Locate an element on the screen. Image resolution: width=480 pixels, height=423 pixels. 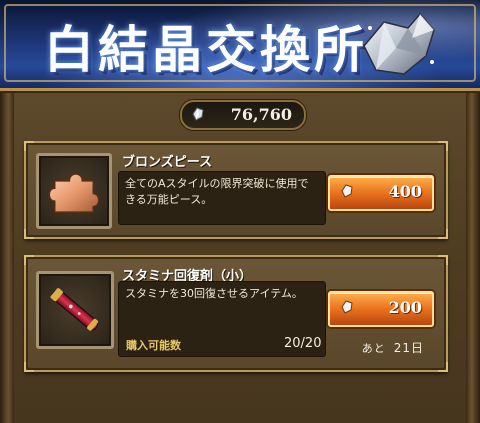
bronze-puzzle-piece-icon is located at coordinates (74, 193).